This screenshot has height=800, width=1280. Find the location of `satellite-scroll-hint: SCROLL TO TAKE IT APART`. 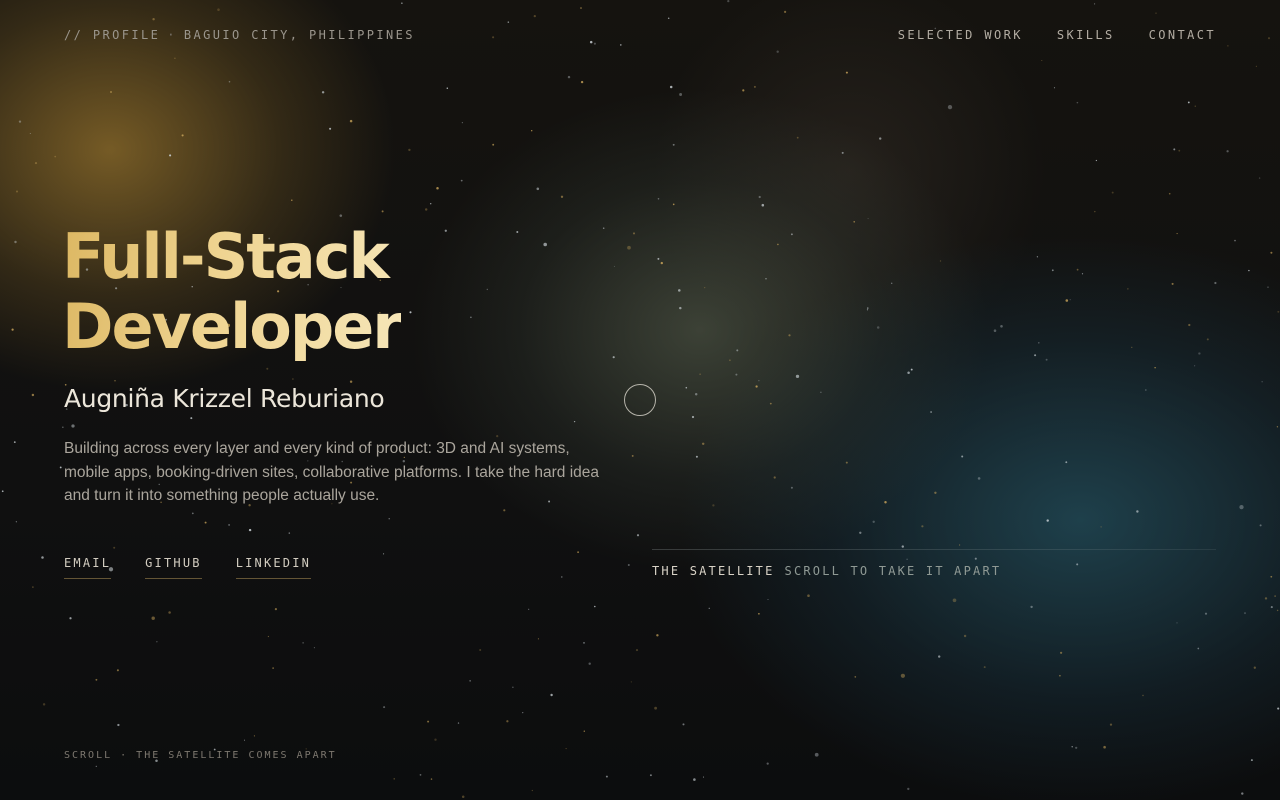

satellite-scroll-hint: SCROLL TO TAKE IT APART is located at coordinates (893, 571).